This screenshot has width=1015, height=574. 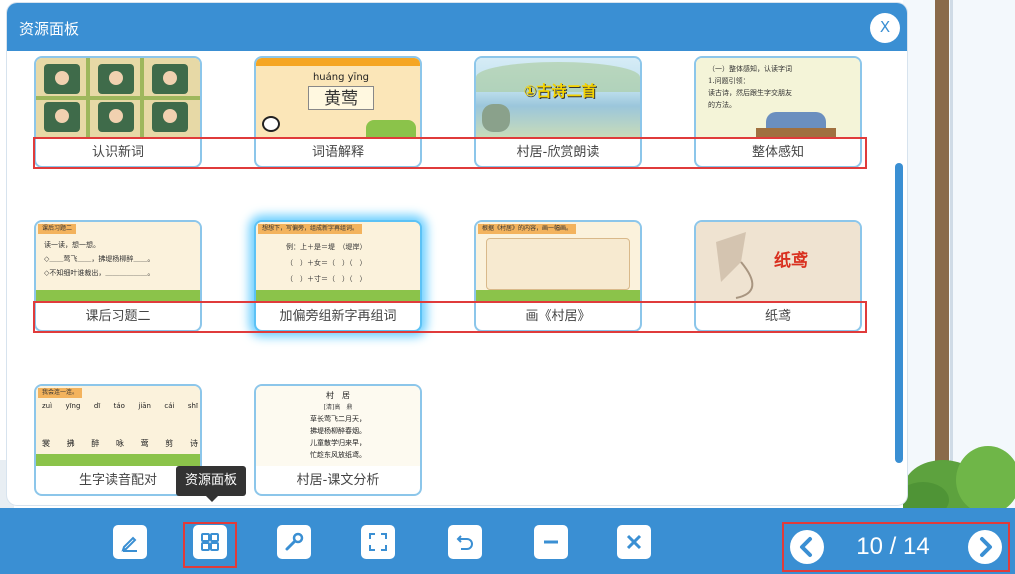 I want to click on thumb-line: 例：上＋是＝堤 （堤岸）, so click(x=326, y=247).